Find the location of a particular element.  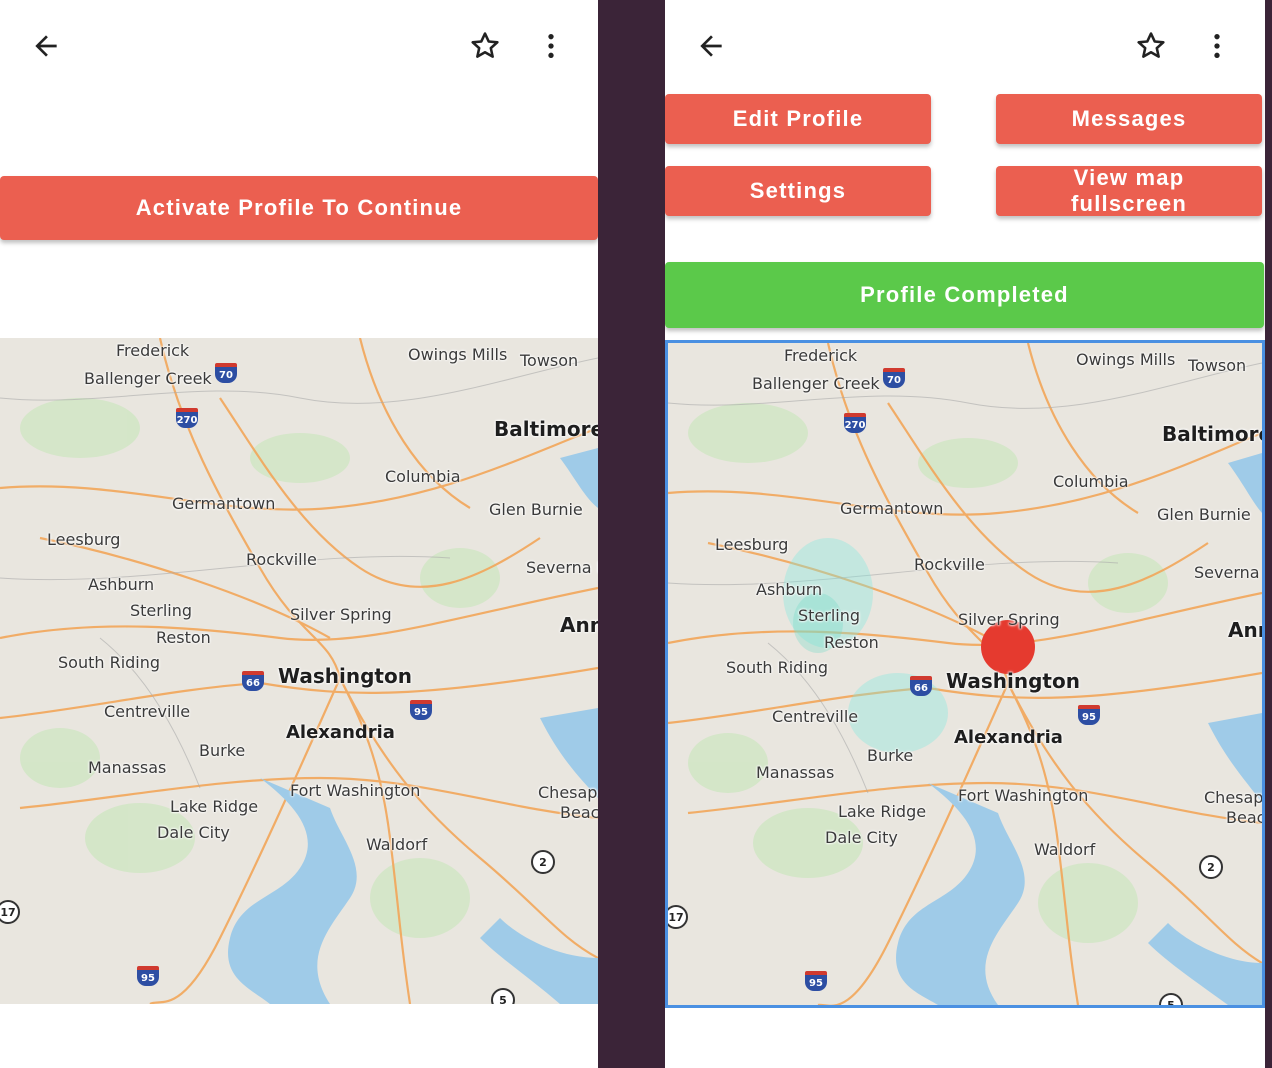

messages-button: Messages is located at coordinates (1129, 119).